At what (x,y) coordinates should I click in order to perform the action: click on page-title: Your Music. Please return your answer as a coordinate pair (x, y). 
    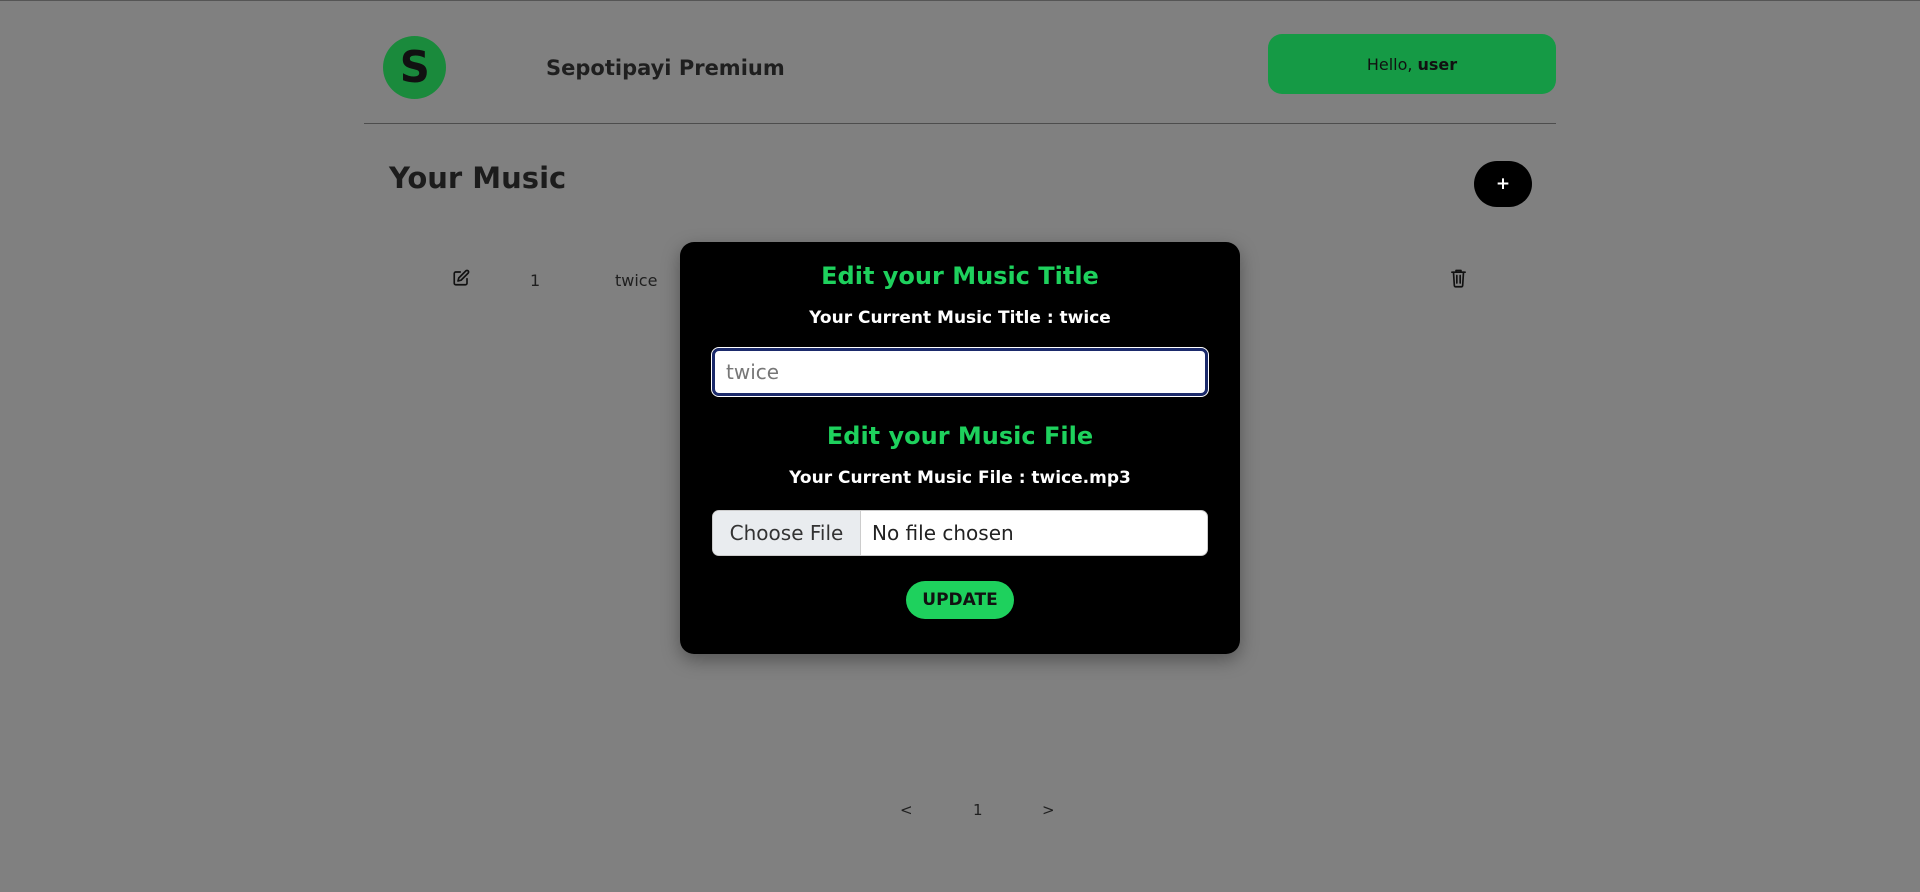
    Looking at the image, I should click on (478, 178).